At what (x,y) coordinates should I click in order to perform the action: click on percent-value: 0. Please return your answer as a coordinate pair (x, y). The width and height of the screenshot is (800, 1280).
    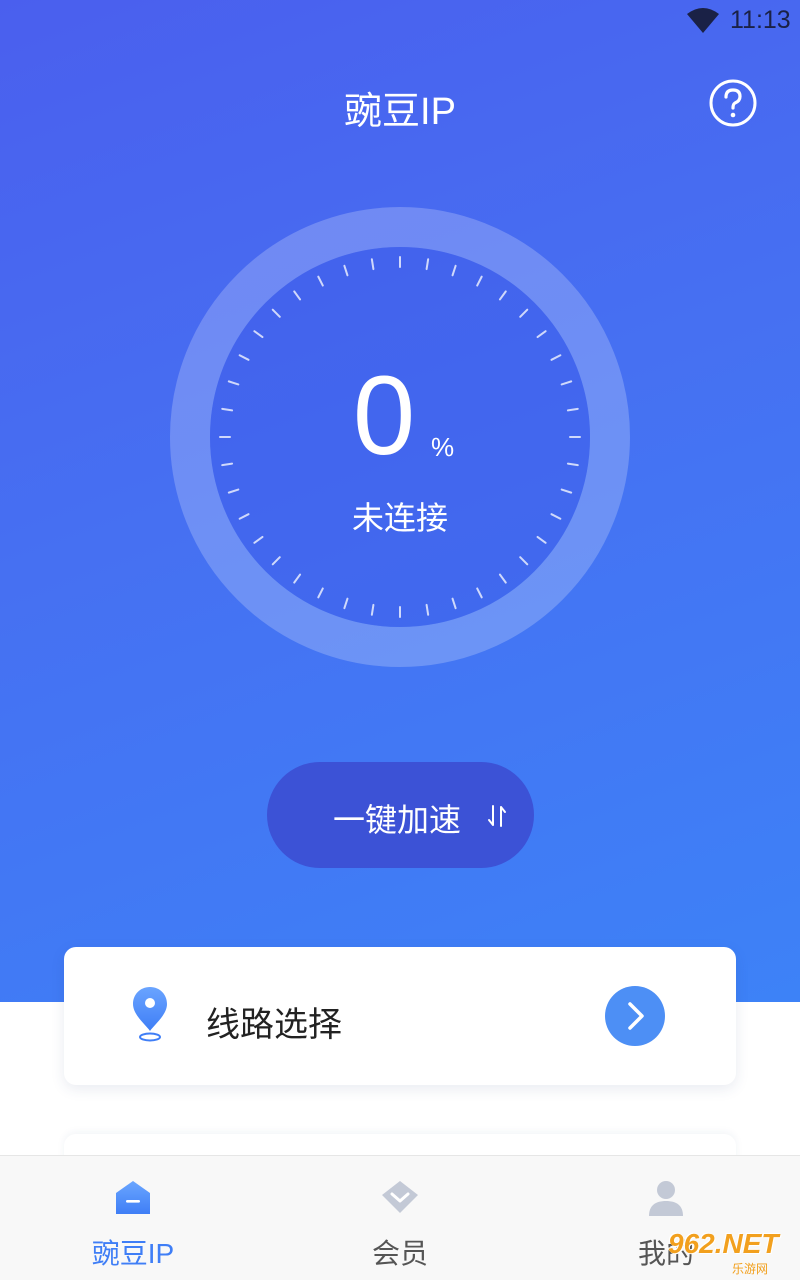
    Looking at the image, I should click on (384, 415).